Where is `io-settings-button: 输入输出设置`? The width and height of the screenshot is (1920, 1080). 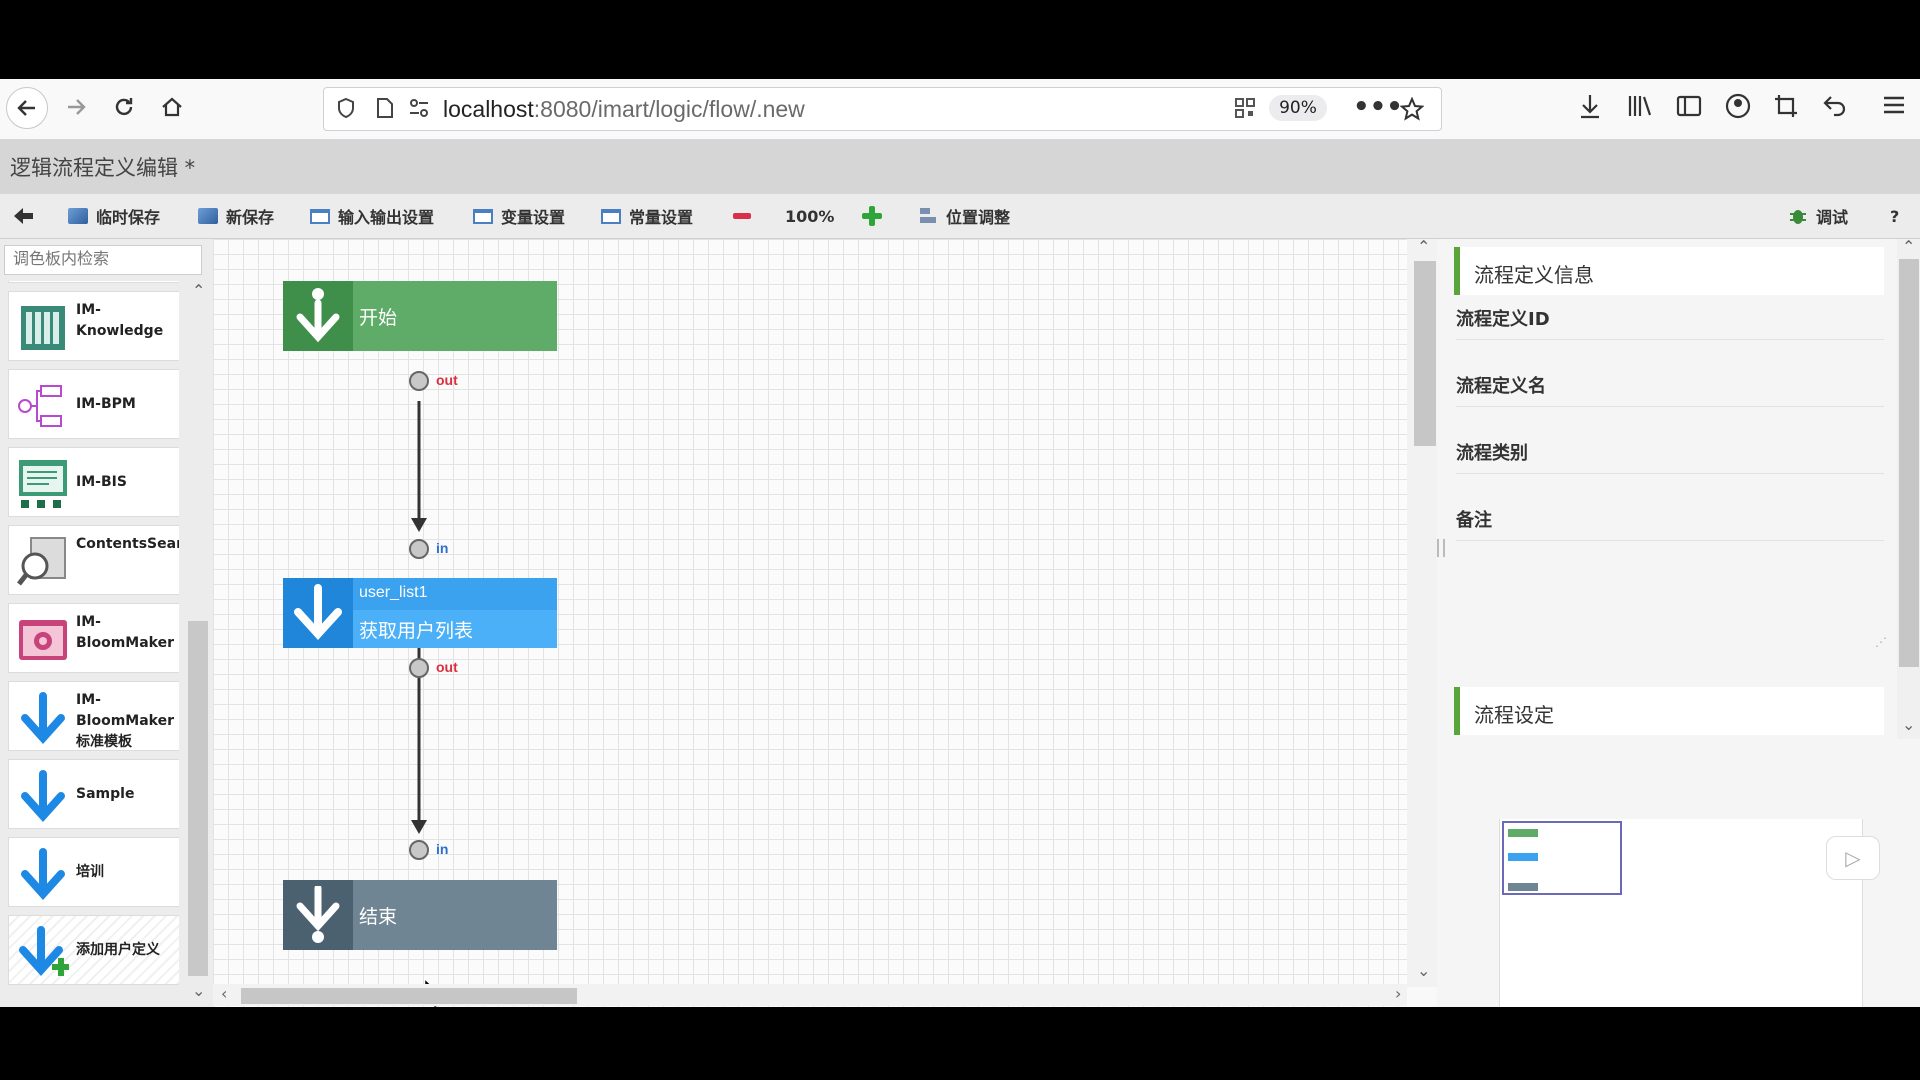
io-settings-button: 输入输出设置 is located at coordinates (372, 216).